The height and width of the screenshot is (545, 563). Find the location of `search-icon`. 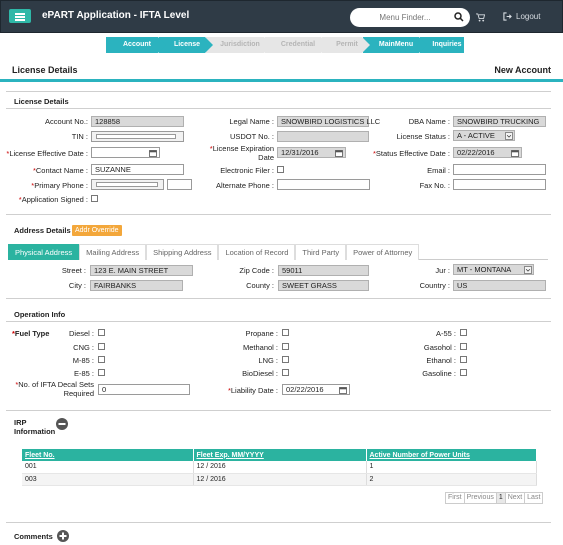

search-icon is located at coordinates (459, 17).